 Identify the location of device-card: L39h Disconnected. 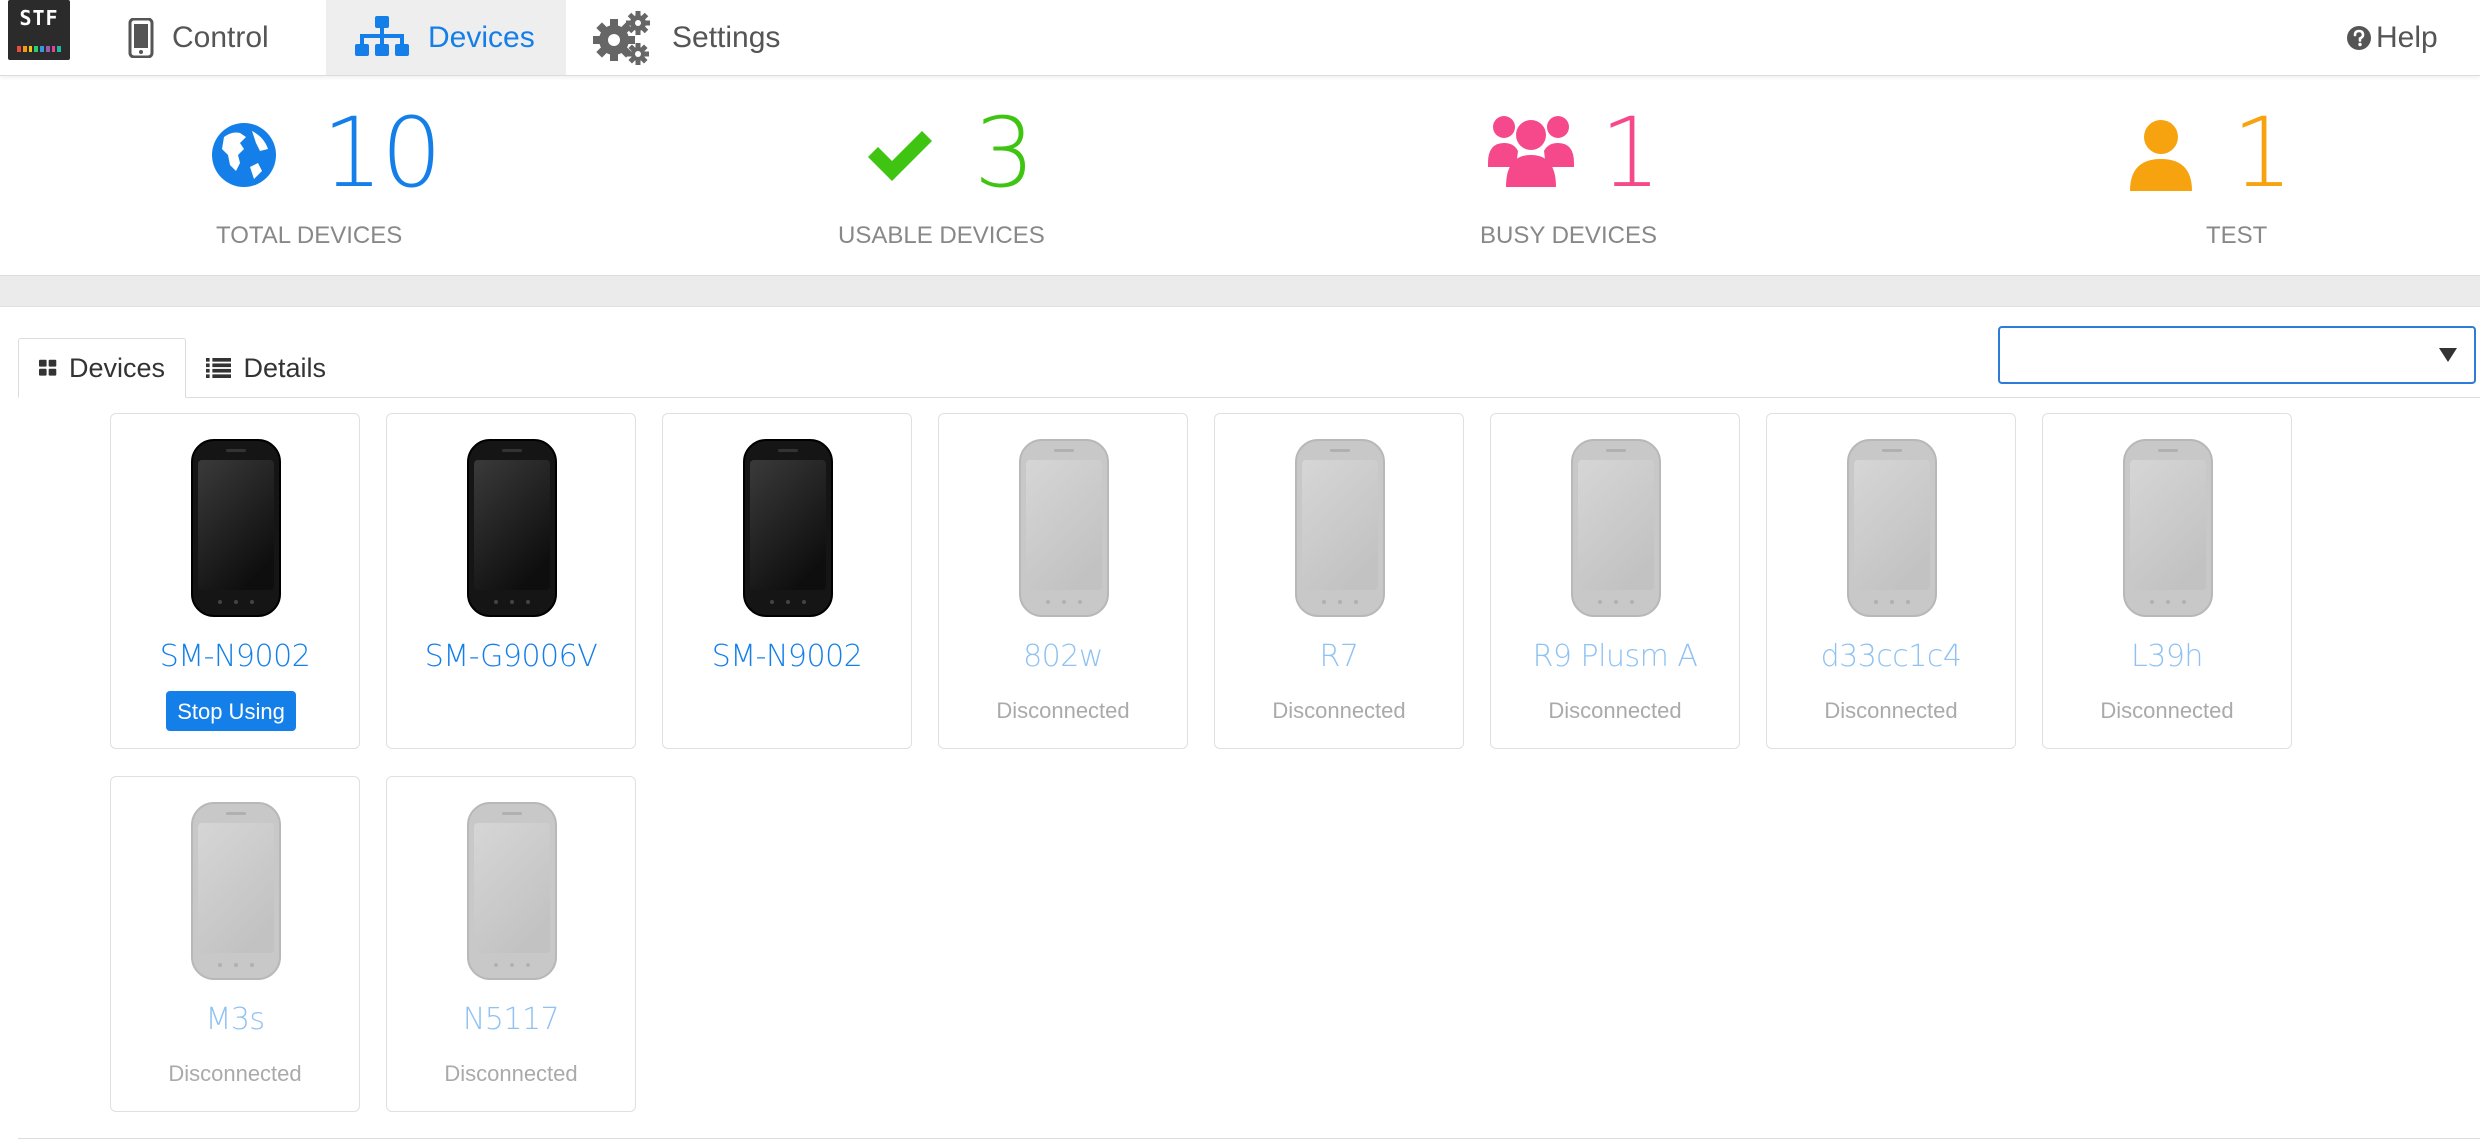
(2167, 581).